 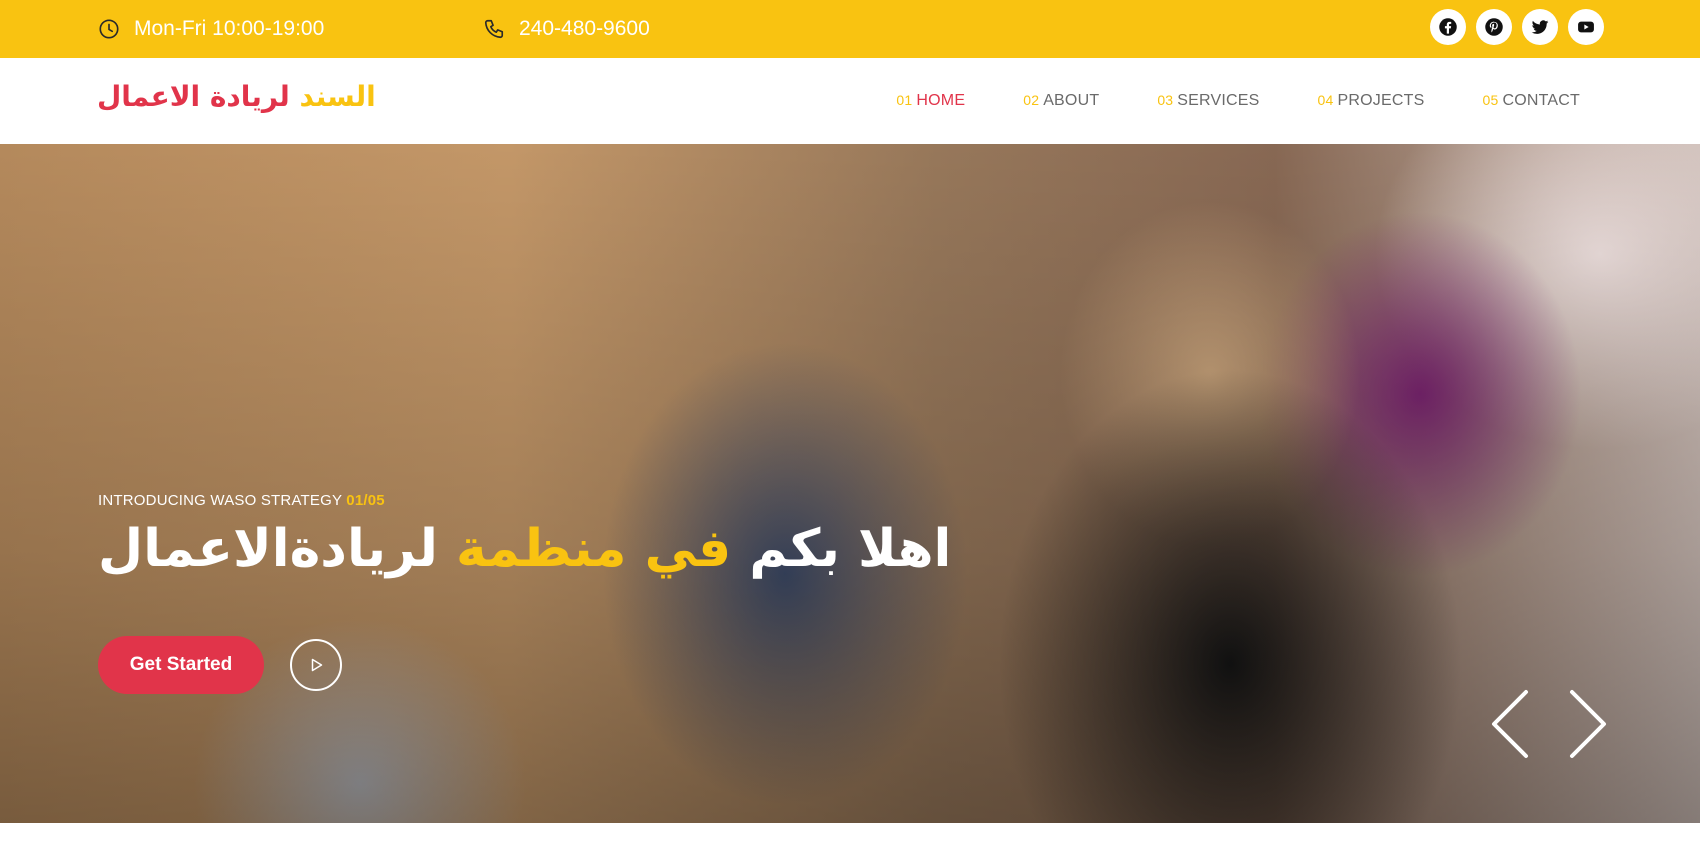 I want to click on hero-title-start: اهلا بكم, so click(x=850, y=549).